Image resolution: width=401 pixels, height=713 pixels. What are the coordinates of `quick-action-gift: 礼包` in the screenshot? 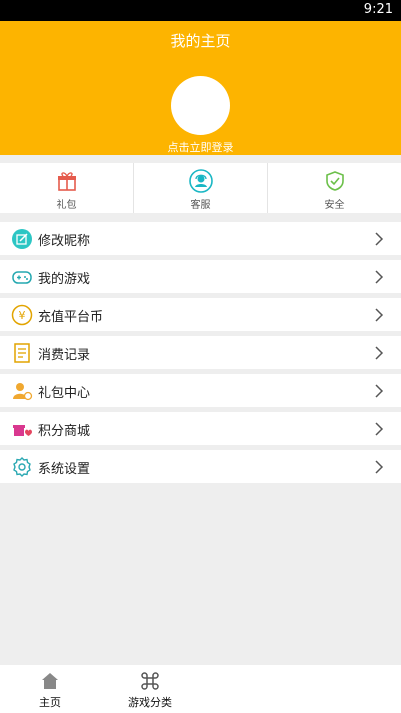 It's located at (67, 188).